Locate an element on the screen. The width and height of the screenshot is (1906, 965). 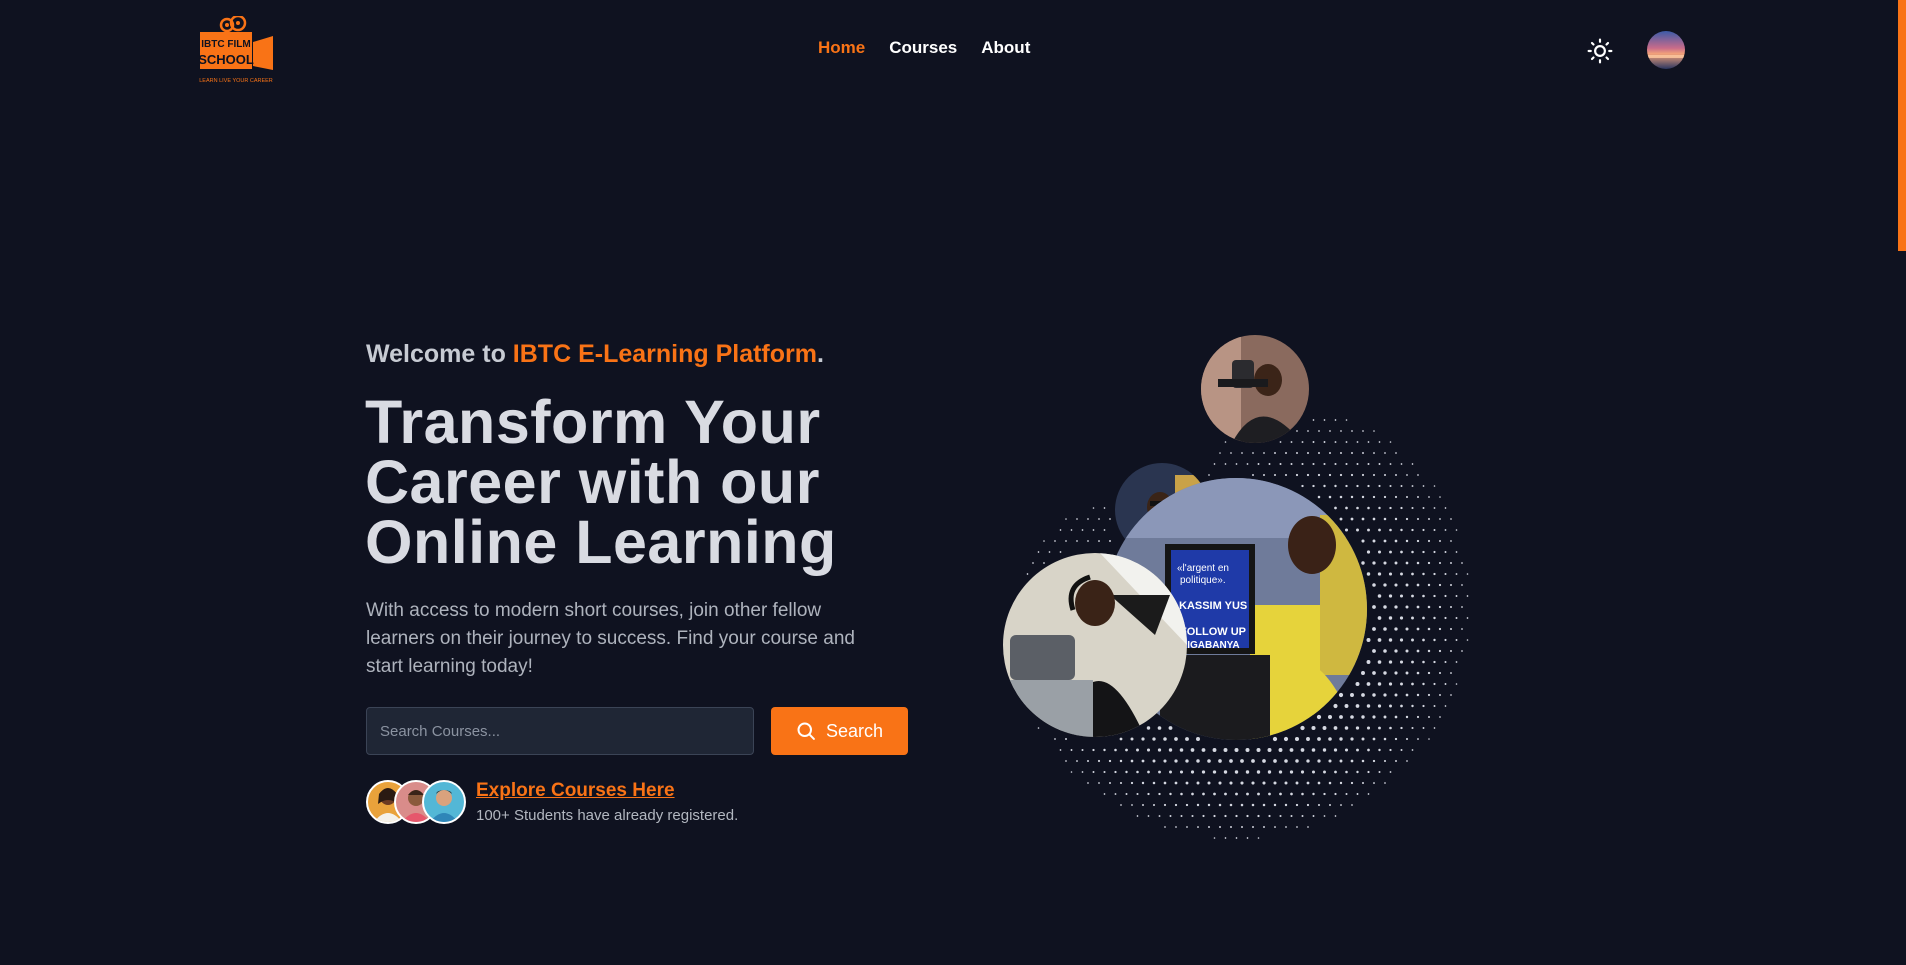
headline-line-3: Online Learning is located at coordinates (601, 542).